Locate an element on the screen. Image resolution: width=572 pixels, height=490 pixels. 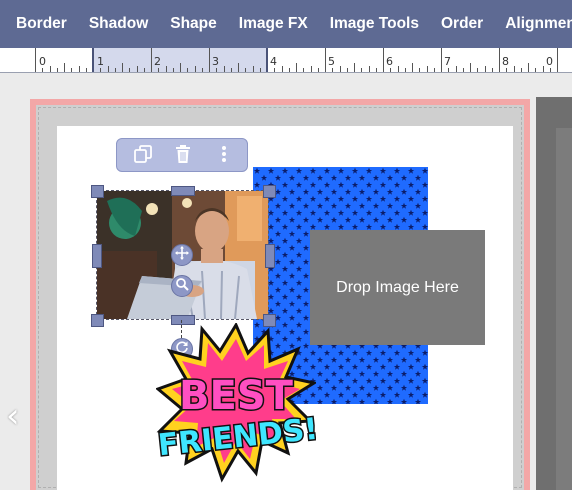
menu-border: Border is located at coordinates (41, 24).